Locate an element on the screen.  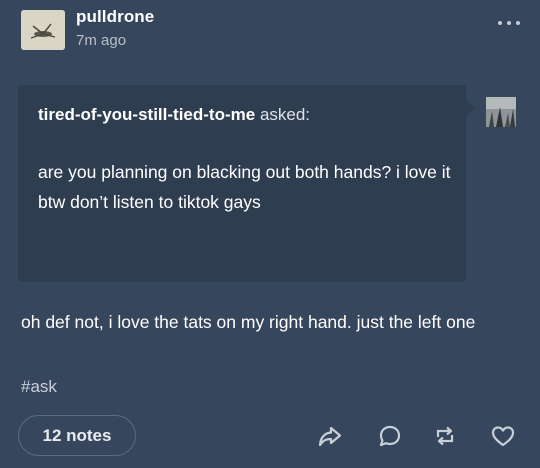
reblog-icon is located at coordinates (445, 436).